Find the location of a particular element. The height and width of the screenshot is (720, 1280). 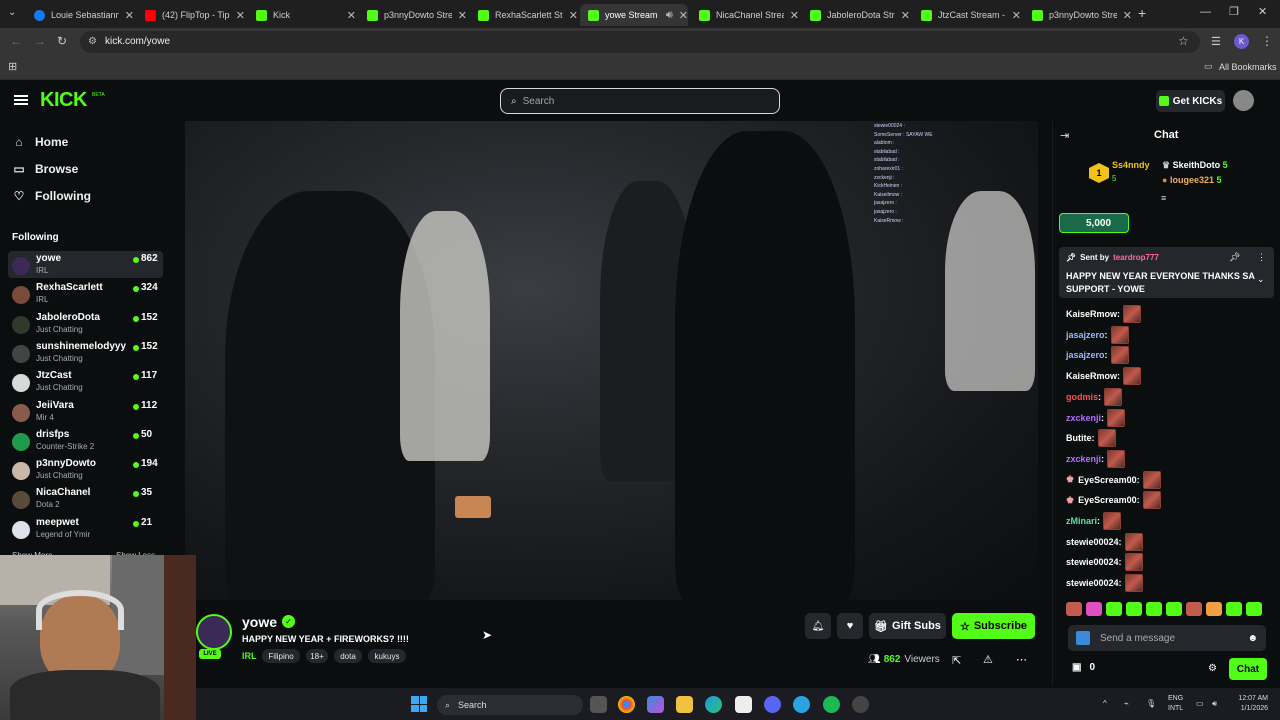

file-explorer-icon is located at coordinates (684, 704).